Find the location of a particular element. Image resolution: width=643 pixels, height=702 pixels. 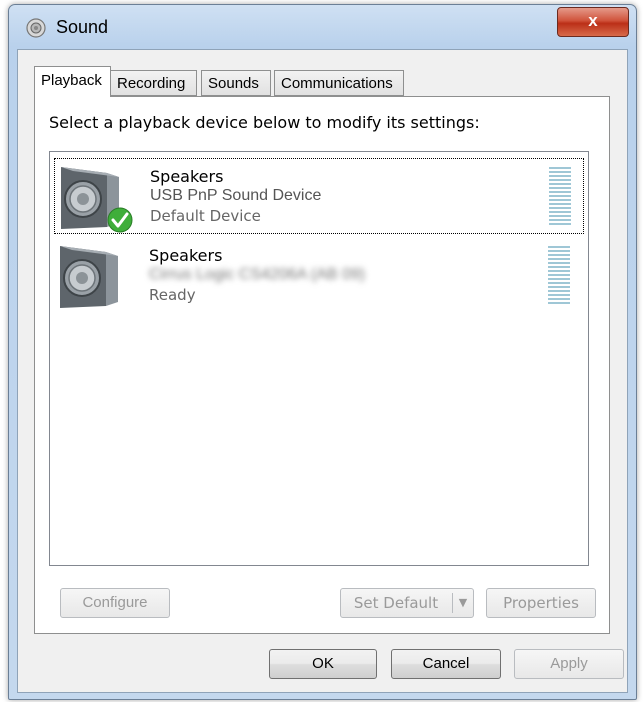

window-title: Sound is located at coordinates (82, 27).